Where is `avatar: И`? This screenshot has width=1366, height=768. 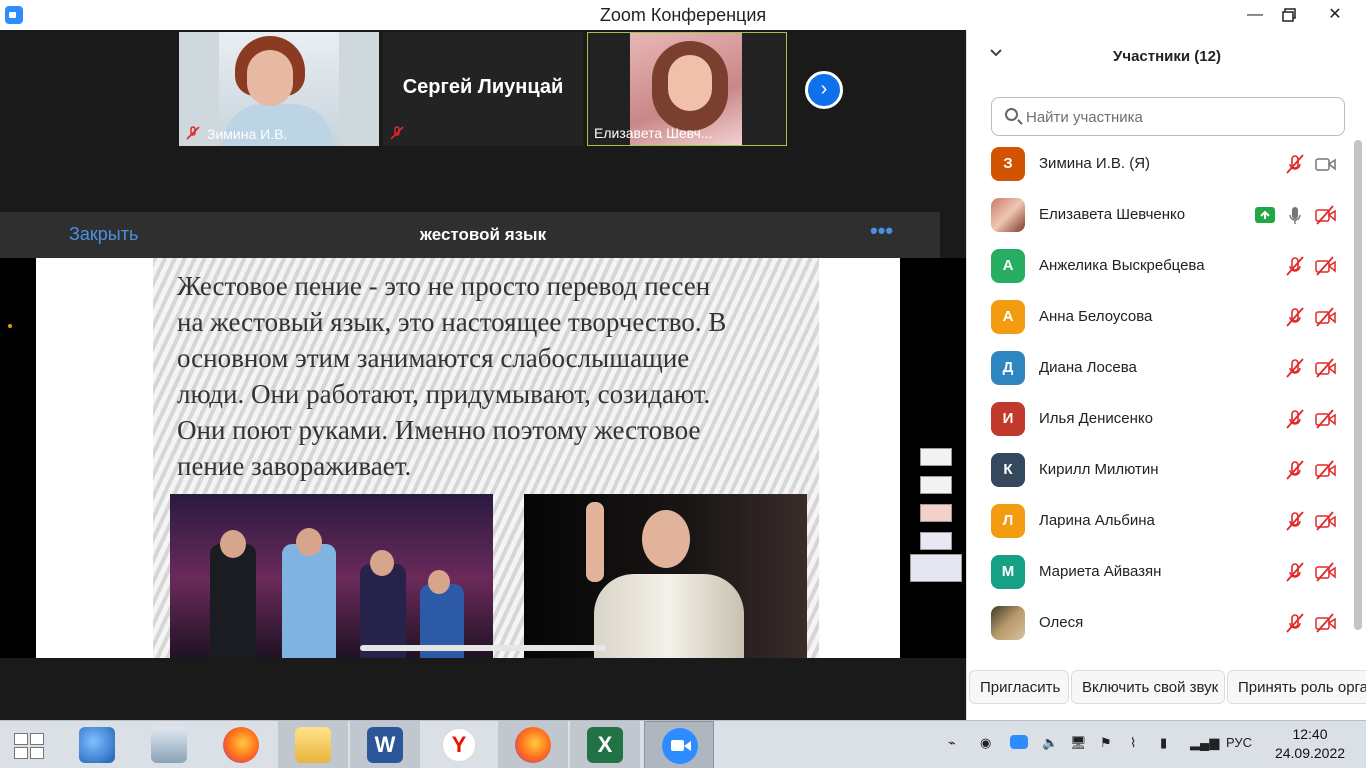 avatar: И is located at coordinates (1008, 419).